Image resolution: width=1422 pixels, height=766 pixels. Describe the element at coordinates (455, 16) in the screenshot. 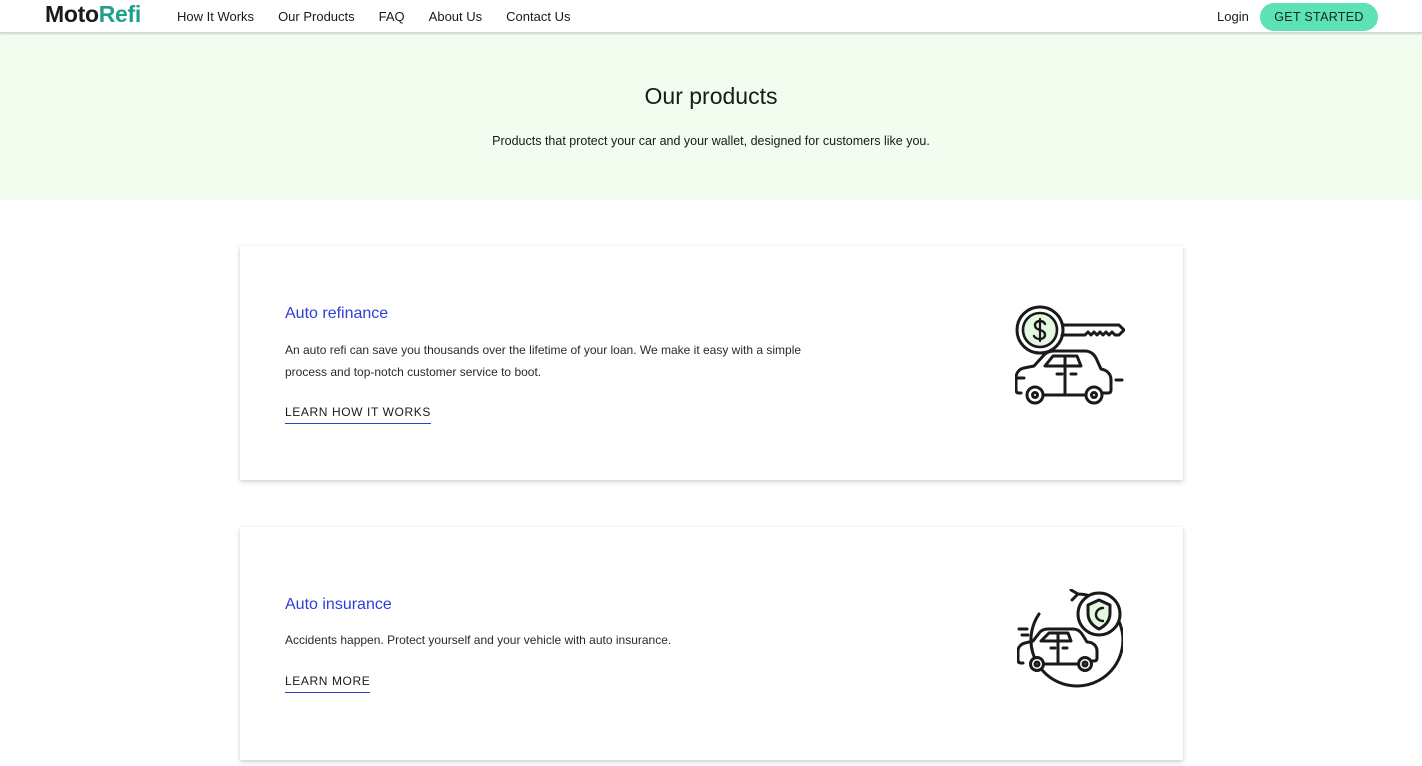

I see `nav-about-us: About Us` at that location.